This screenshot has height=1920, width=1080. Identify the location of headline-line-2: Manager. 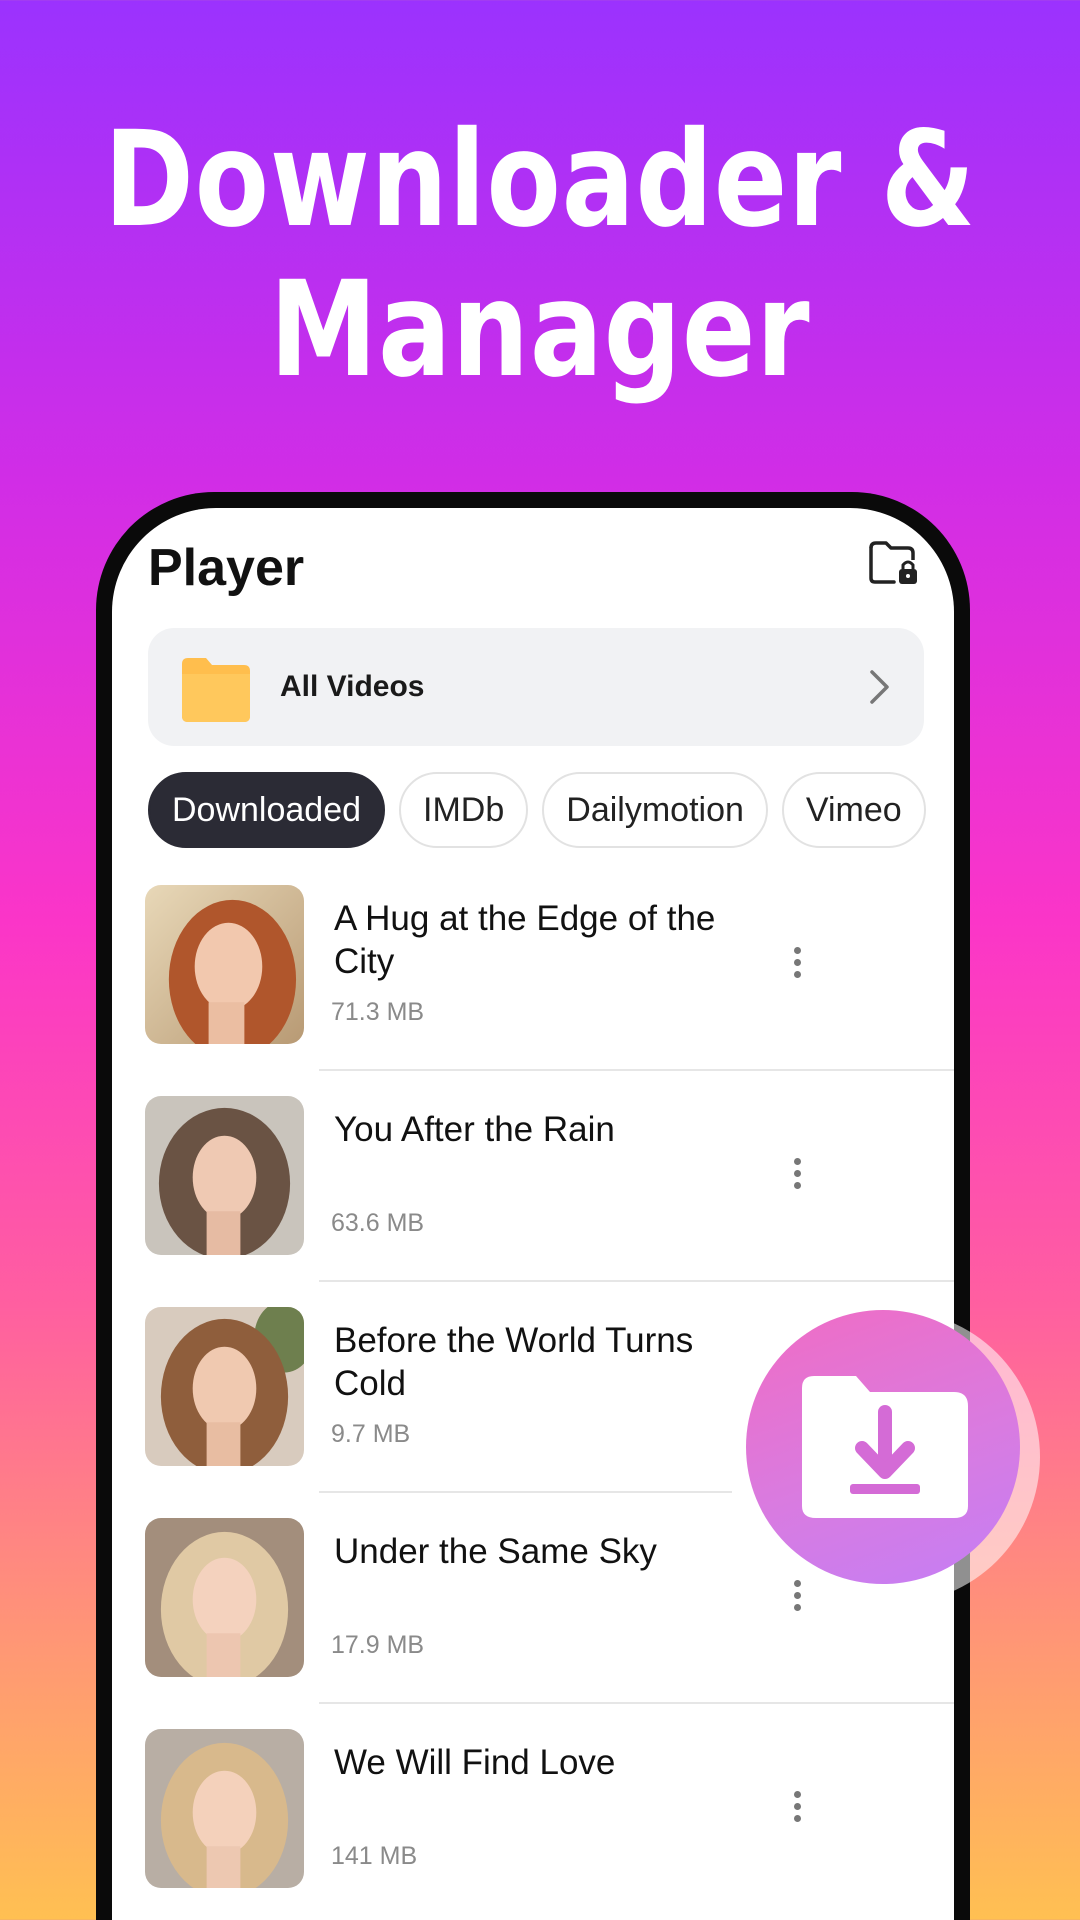
(540, 330).